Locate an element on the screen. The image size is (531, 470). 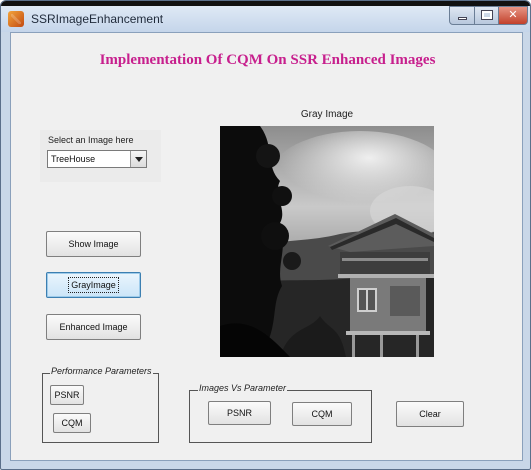
enhanced-image-button: Enhanced Image is located at coordinates (93, 327).